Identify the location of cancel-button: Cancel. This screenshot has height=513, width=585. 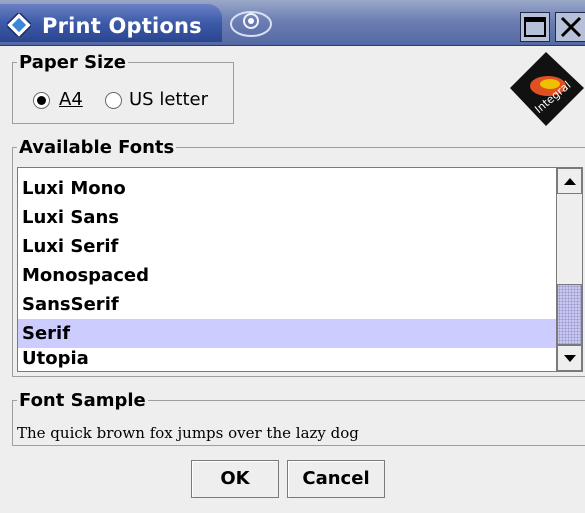
(336, 479).